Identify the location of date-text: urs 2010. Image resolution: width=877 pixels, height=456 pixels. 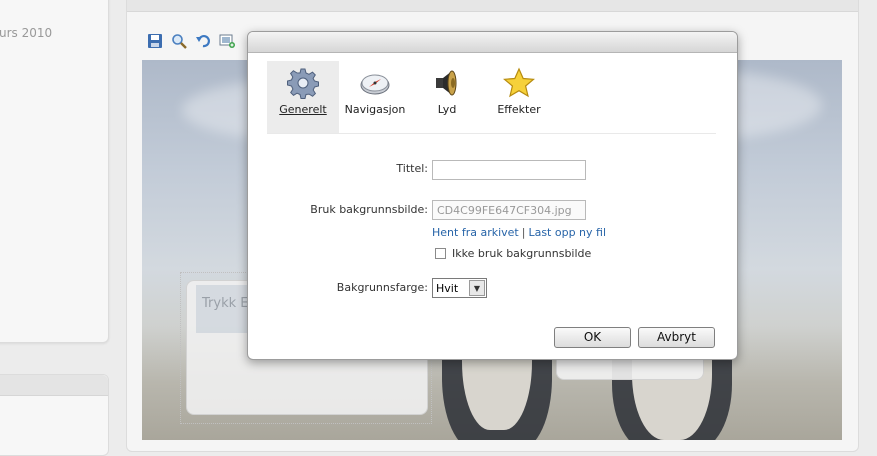
(26, 33).